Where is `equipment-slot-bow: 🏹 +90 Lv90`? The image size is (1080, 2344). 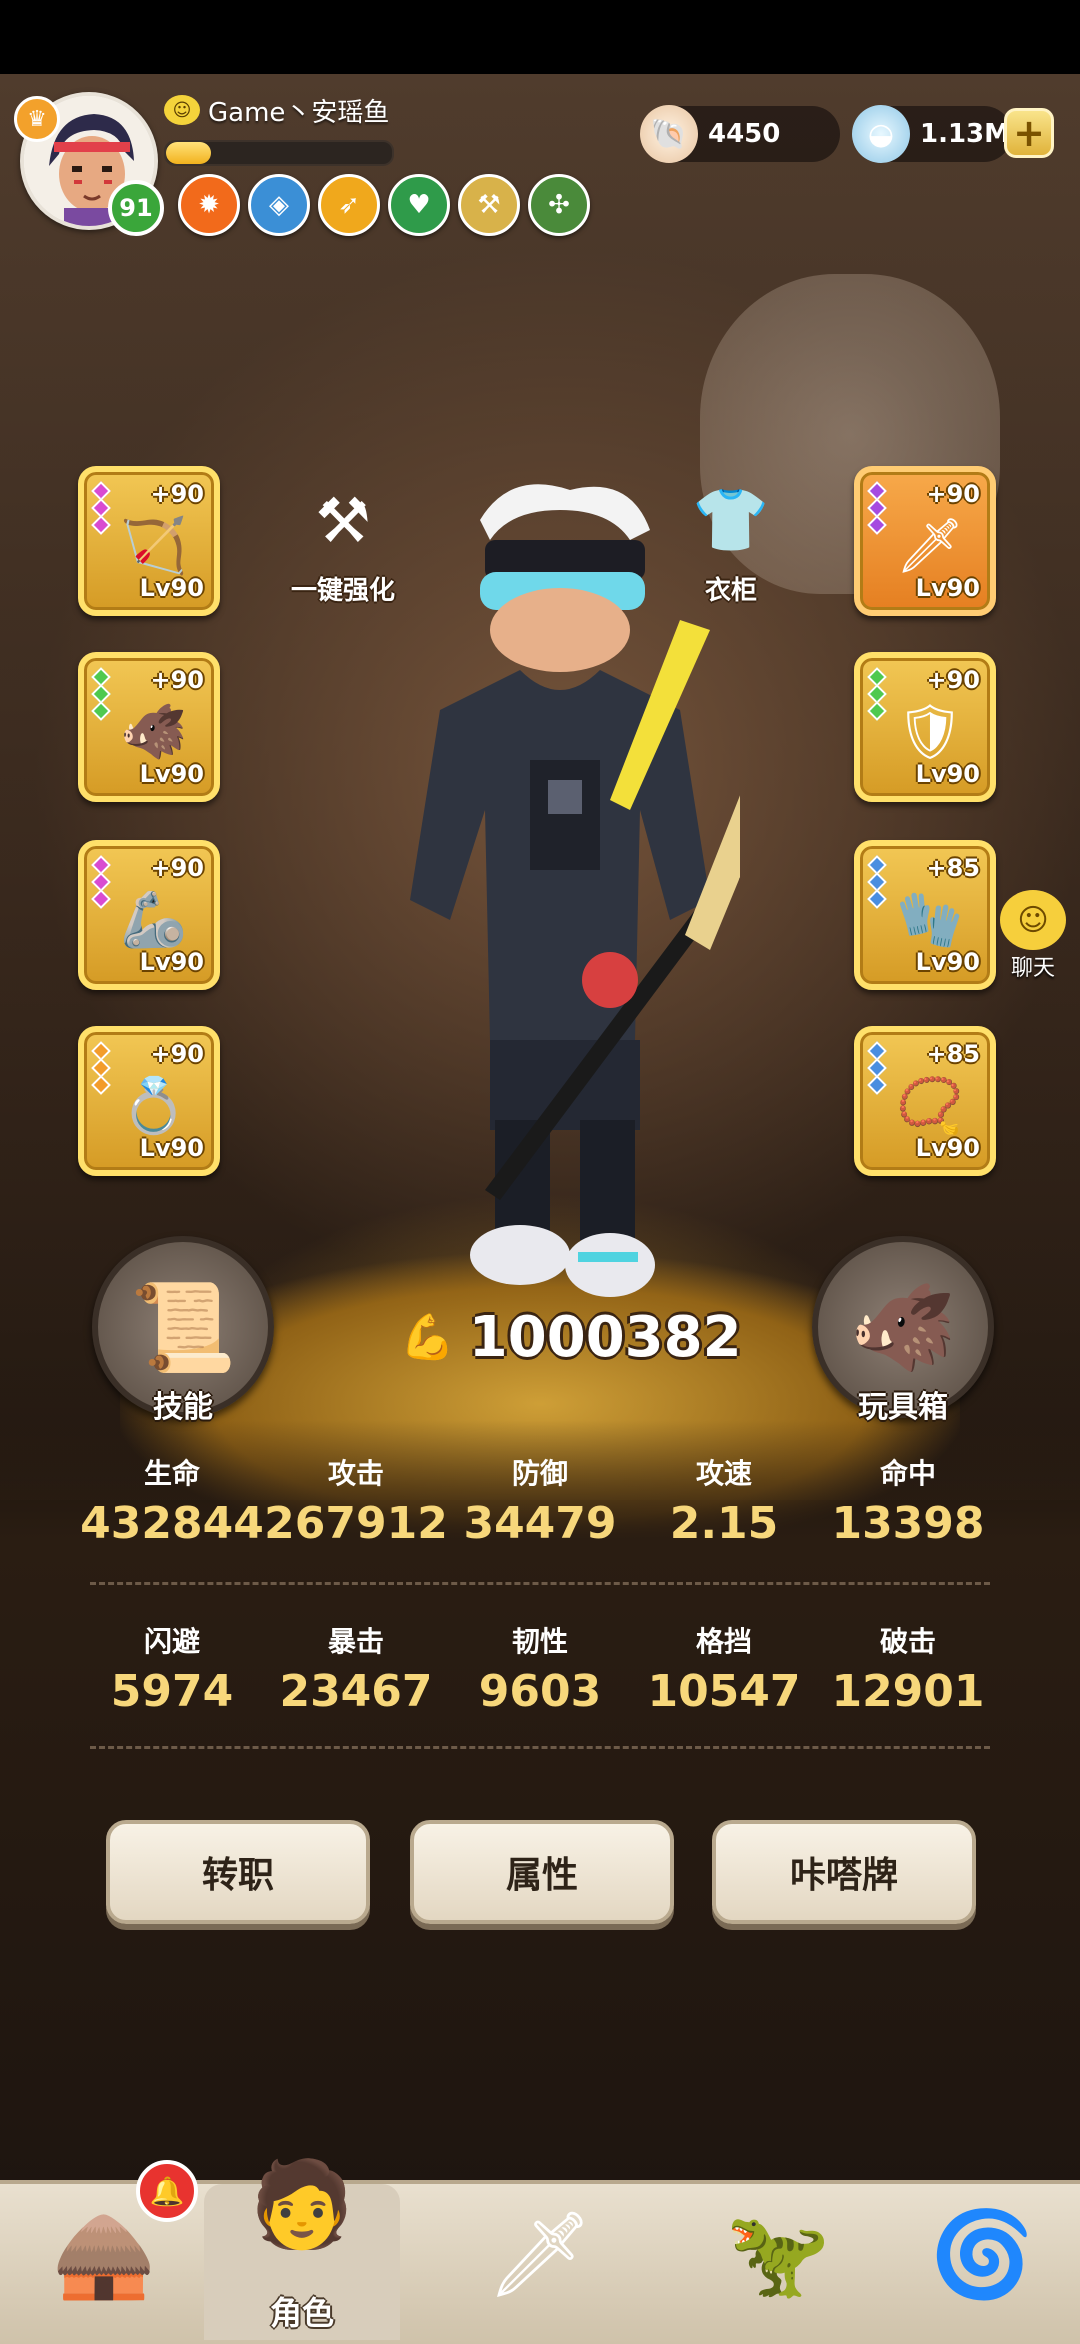
equipment-slot-bow: 🏹 +90 Lv90 is located at coordinates (149, 541).